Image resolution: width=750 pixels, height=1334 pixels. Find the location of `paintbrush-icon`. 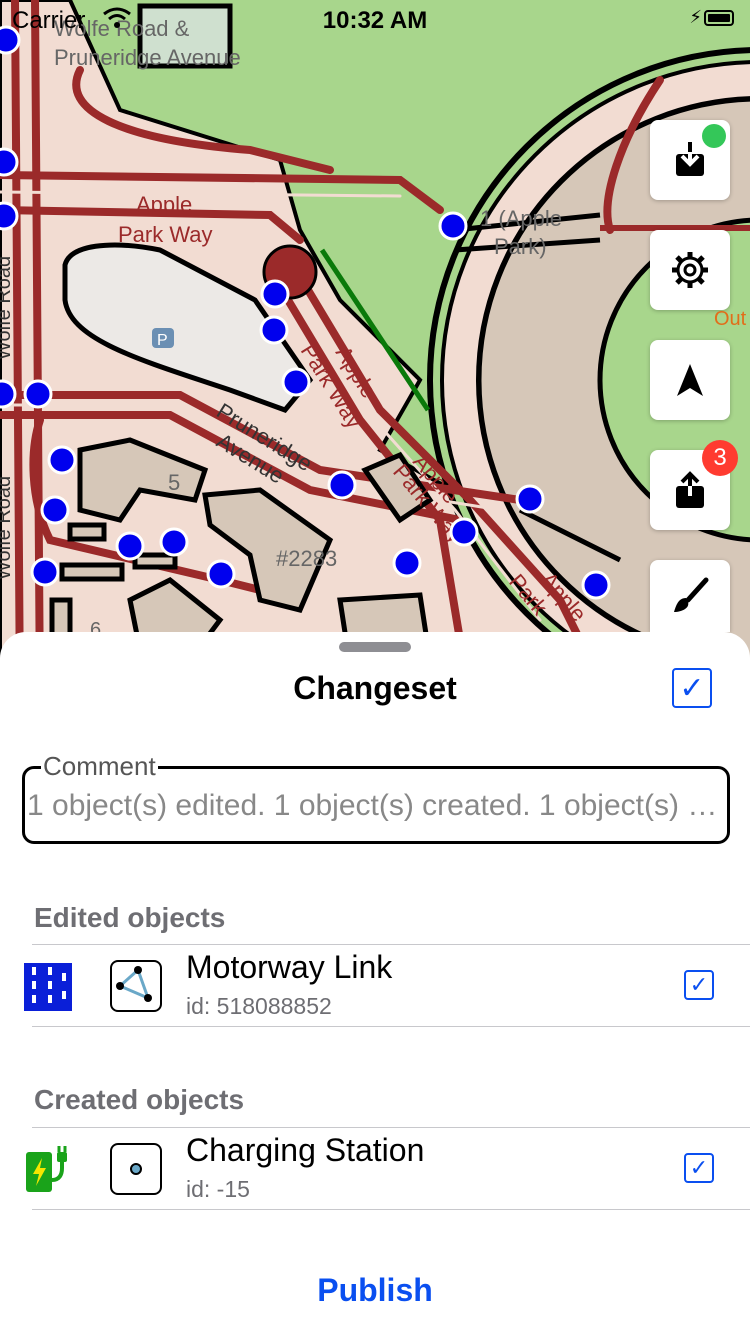

paintbrush-icon is located at coordinates (691, 594).